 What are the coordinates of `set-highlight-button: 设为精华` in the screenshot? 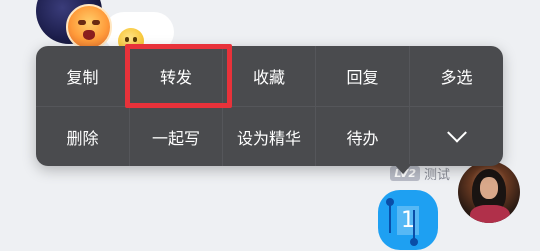 It's located at (268, 136).